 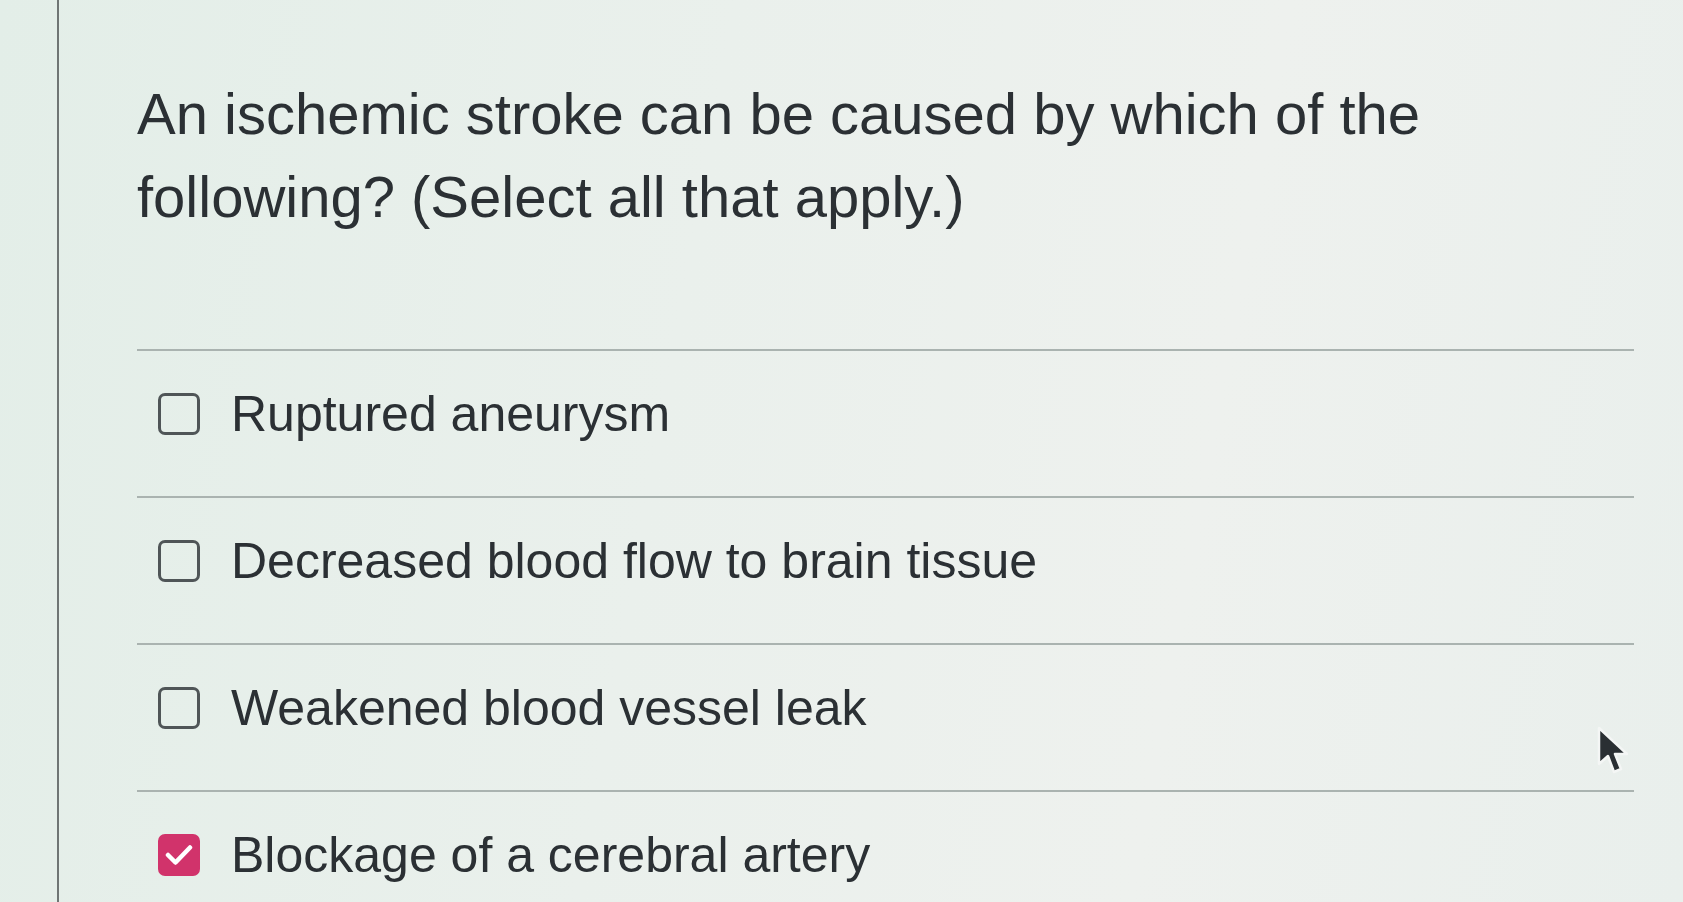 What do you see at coordinates (551, 855) in the screenshot?
I see `option-label: Blockage of a cerebral artery` at bounding box center [551, 855].